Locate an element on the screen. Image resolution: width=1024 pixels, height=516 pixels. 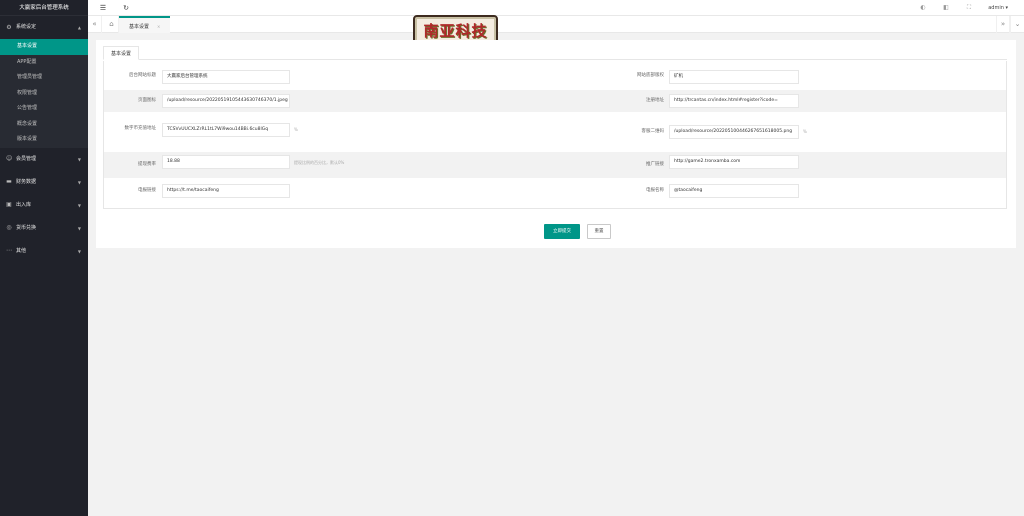
field-label: 提现费率 is located at coordinates (147, 164).